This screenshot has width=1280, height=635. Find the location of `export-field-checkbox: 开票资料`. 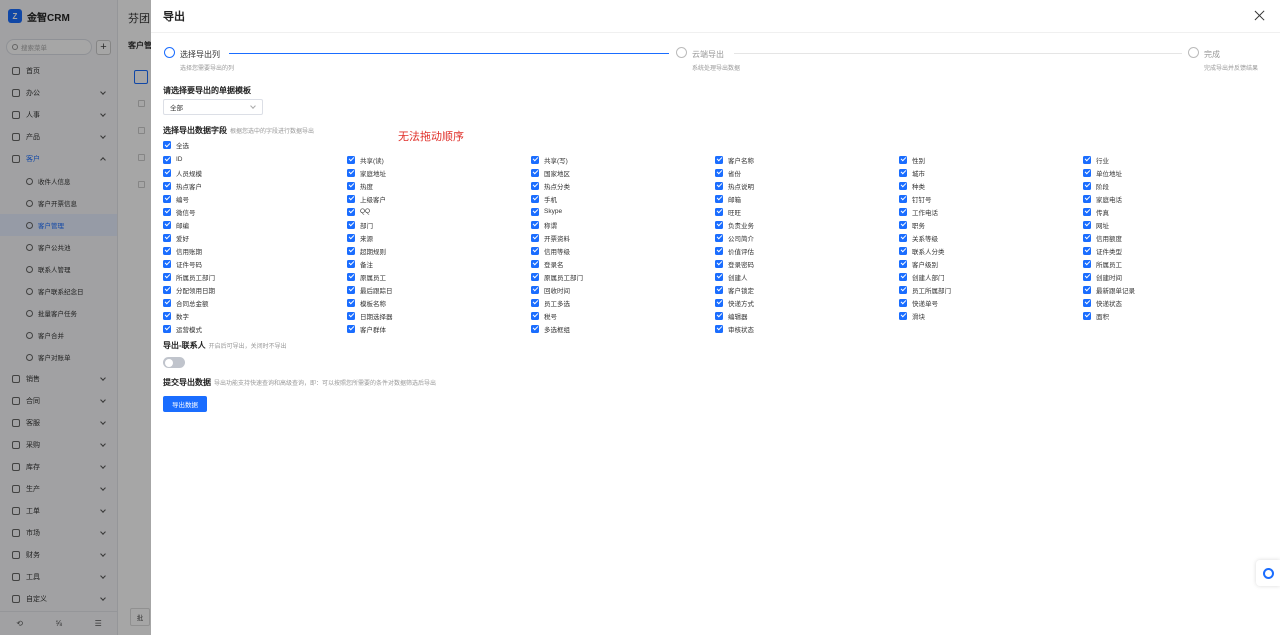

export-field-checkbox: 开票资料 is located at coordinates (623, 237).